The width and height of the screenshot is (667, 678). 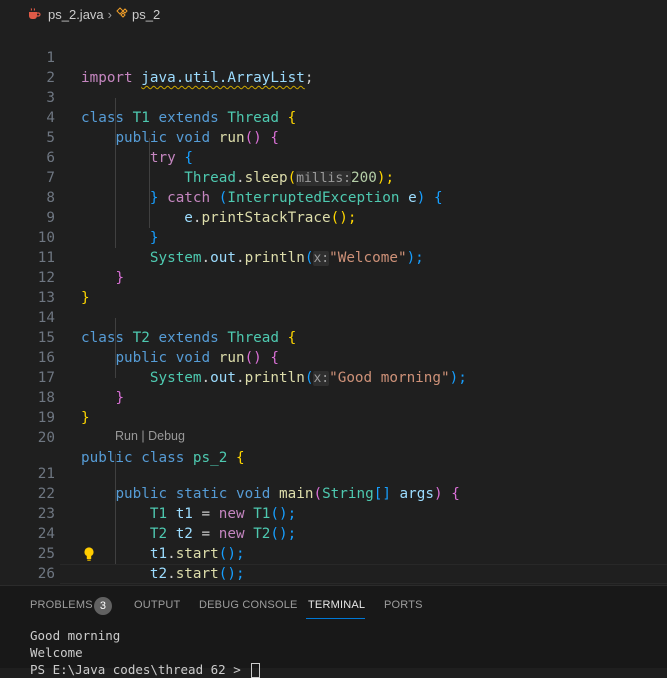 What do you see at coordinates (333, 177) in the screenshot?
I see `code-line: 7 } catch (InterruptedException e) {` at bounding box center [333, 177].